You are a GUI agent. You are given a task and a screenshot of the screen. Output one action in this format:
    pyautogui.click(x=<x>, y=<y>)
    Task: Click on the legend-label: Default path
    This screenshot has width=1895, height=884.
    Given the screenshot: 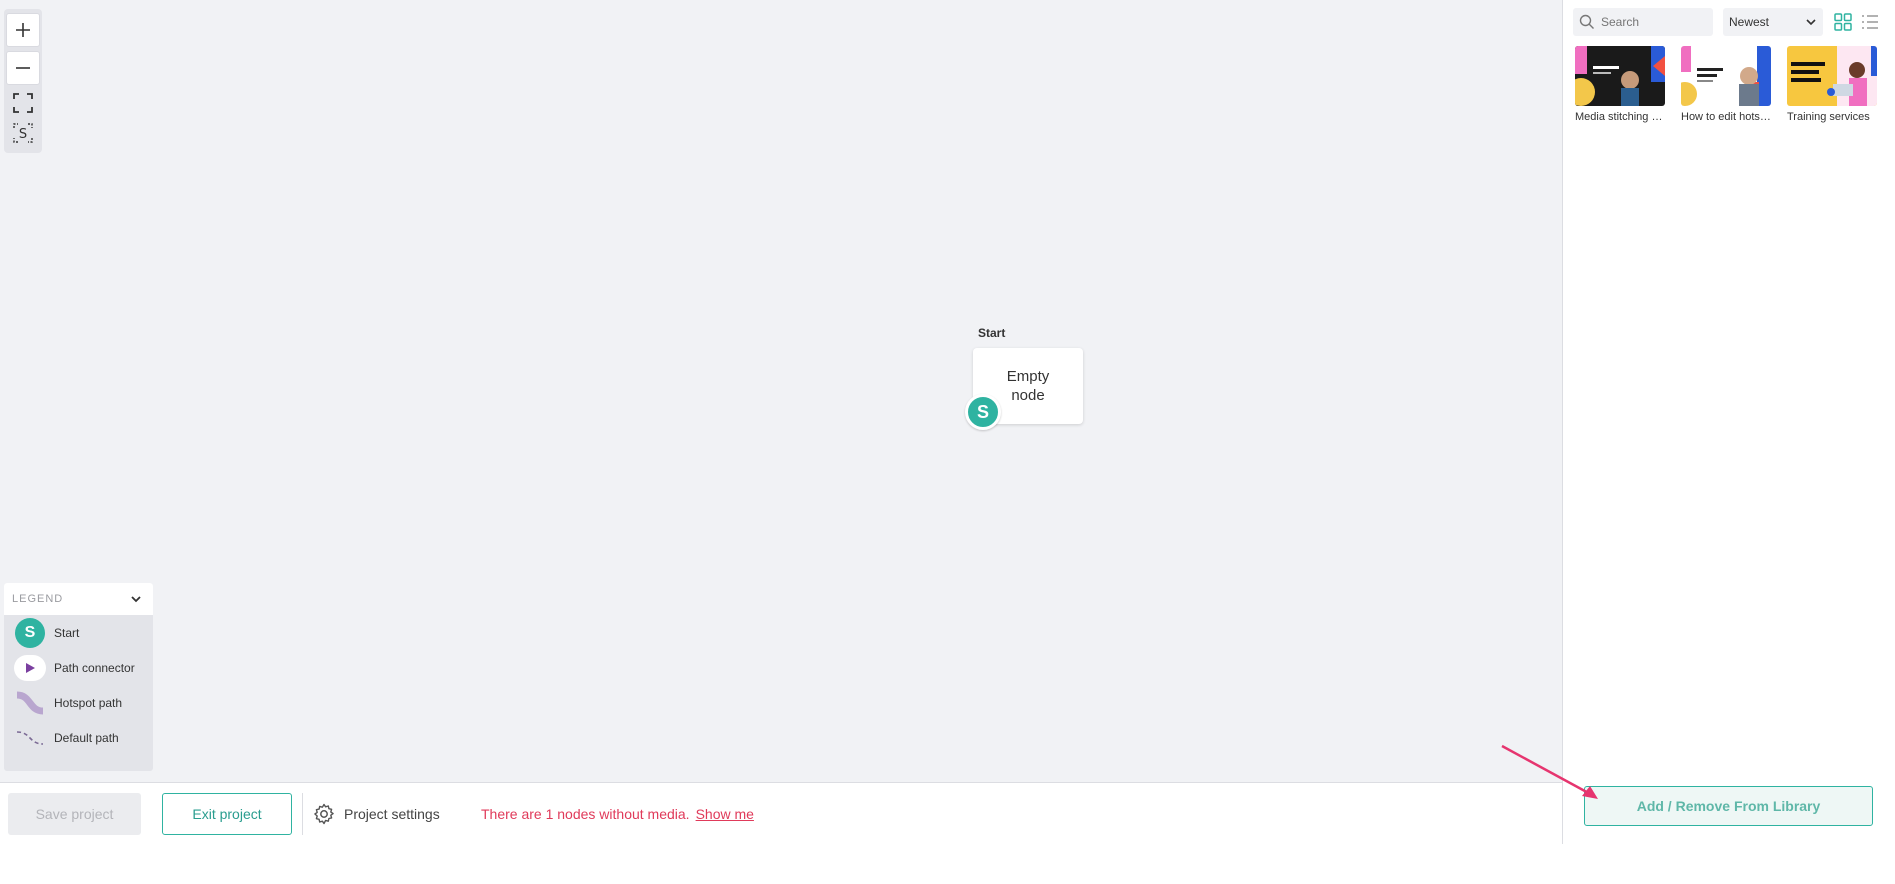 What is the action you would take?
    pyautogui.click(x=86, y=737)
    